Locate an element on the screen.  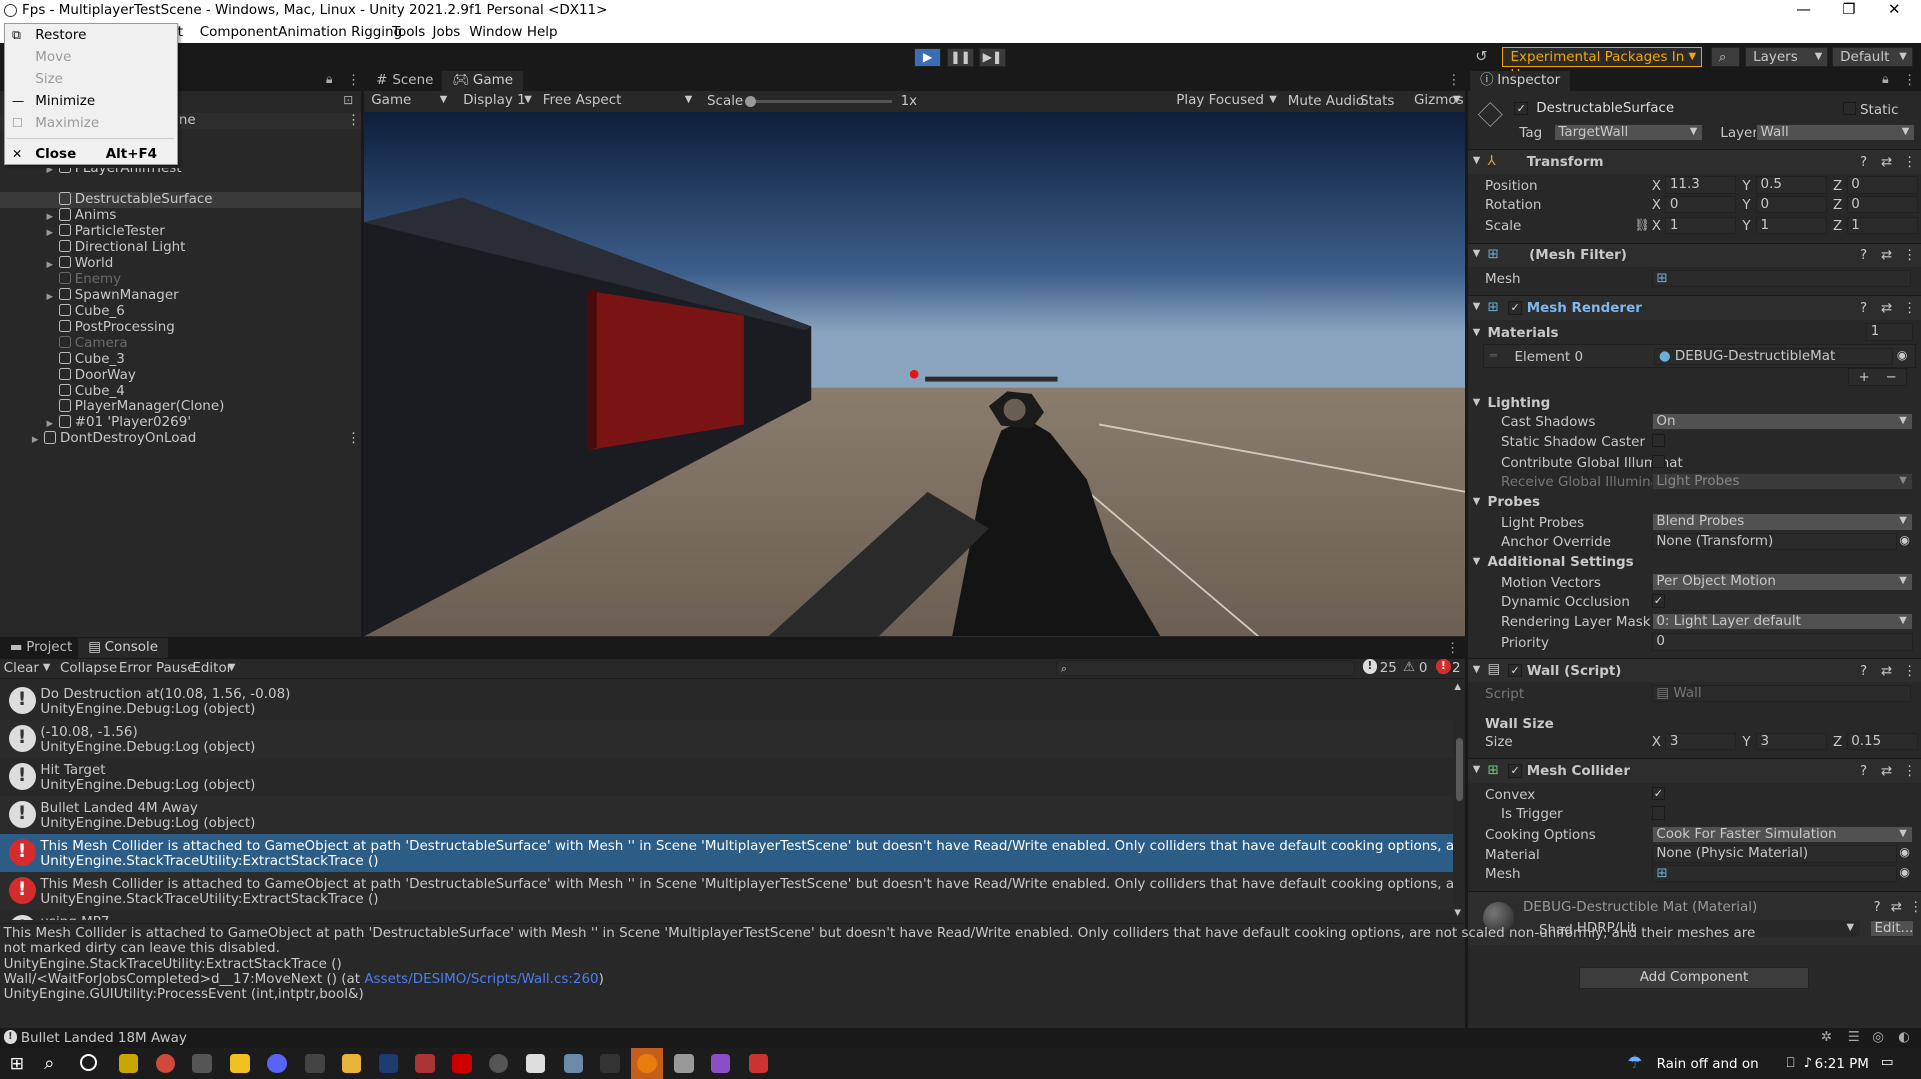
gameobject-name-field: DestructableSurface is located at coordinates (1684, 109).